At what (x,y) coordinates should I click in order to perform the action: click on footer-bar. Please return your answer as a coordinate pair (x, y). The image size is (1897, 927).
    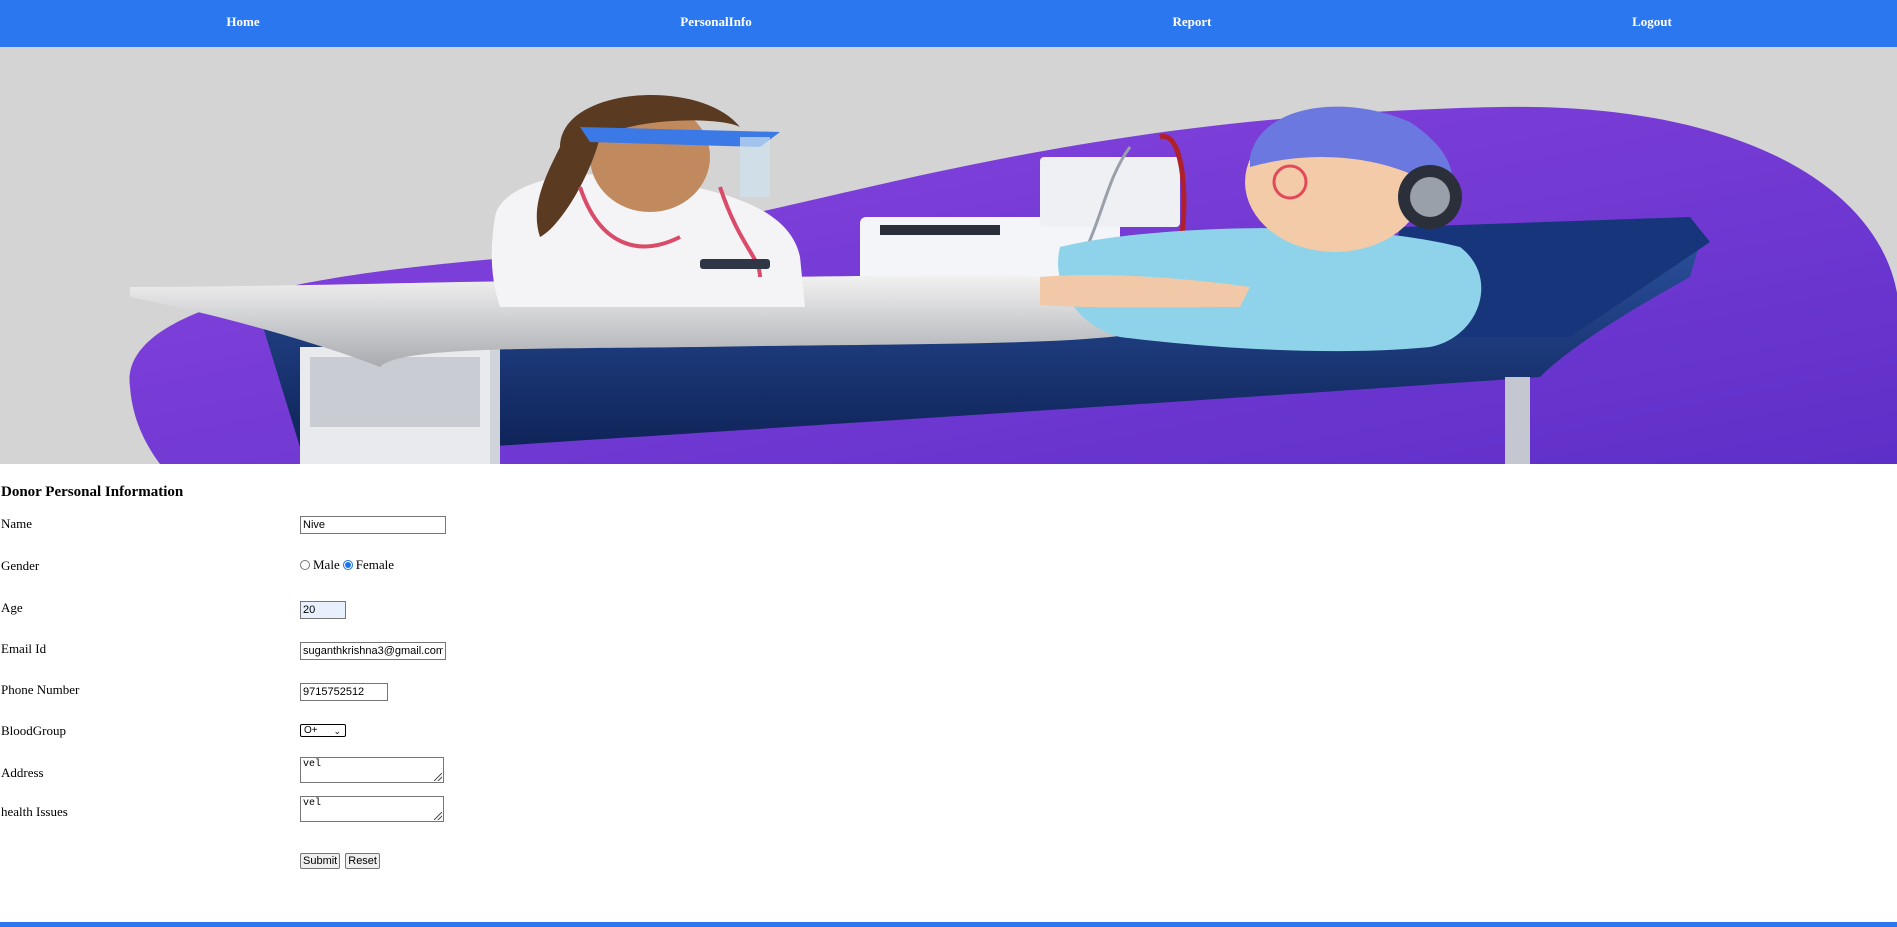
    Looking at the image, I should click on (948, 924).